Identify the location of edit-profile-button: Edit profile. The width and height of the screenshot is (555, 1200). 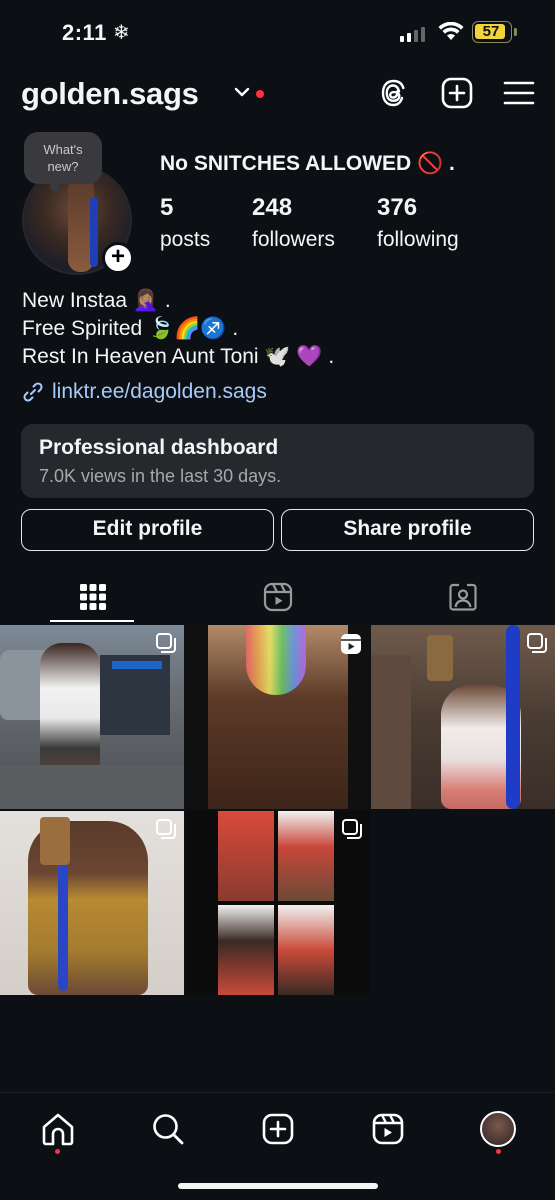
(147, 530).